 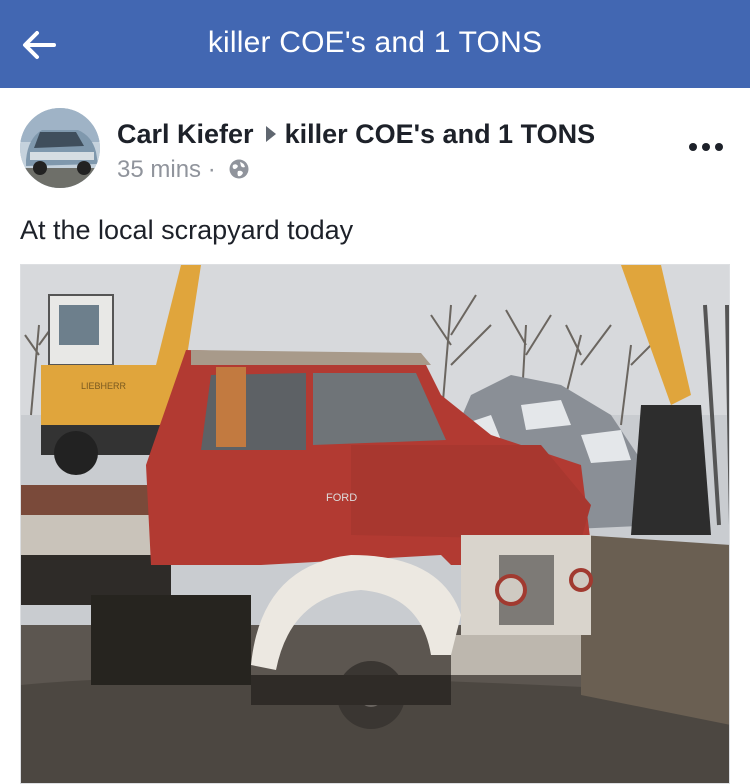 I want to click on post-meta: 35 mins ·, so click(x=183, y=170).